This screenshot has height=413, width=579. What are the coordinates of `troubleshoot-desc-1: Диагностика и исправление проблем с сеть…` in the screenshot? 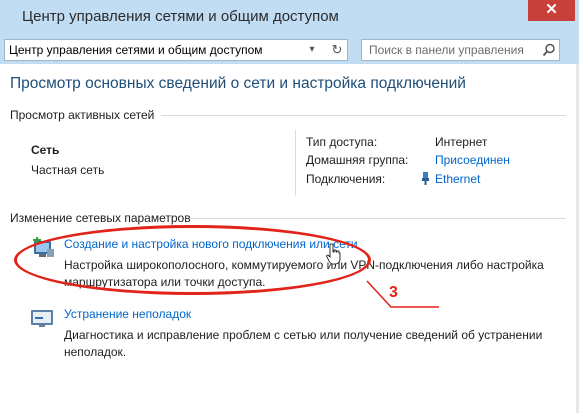 It's located at (303, 335).